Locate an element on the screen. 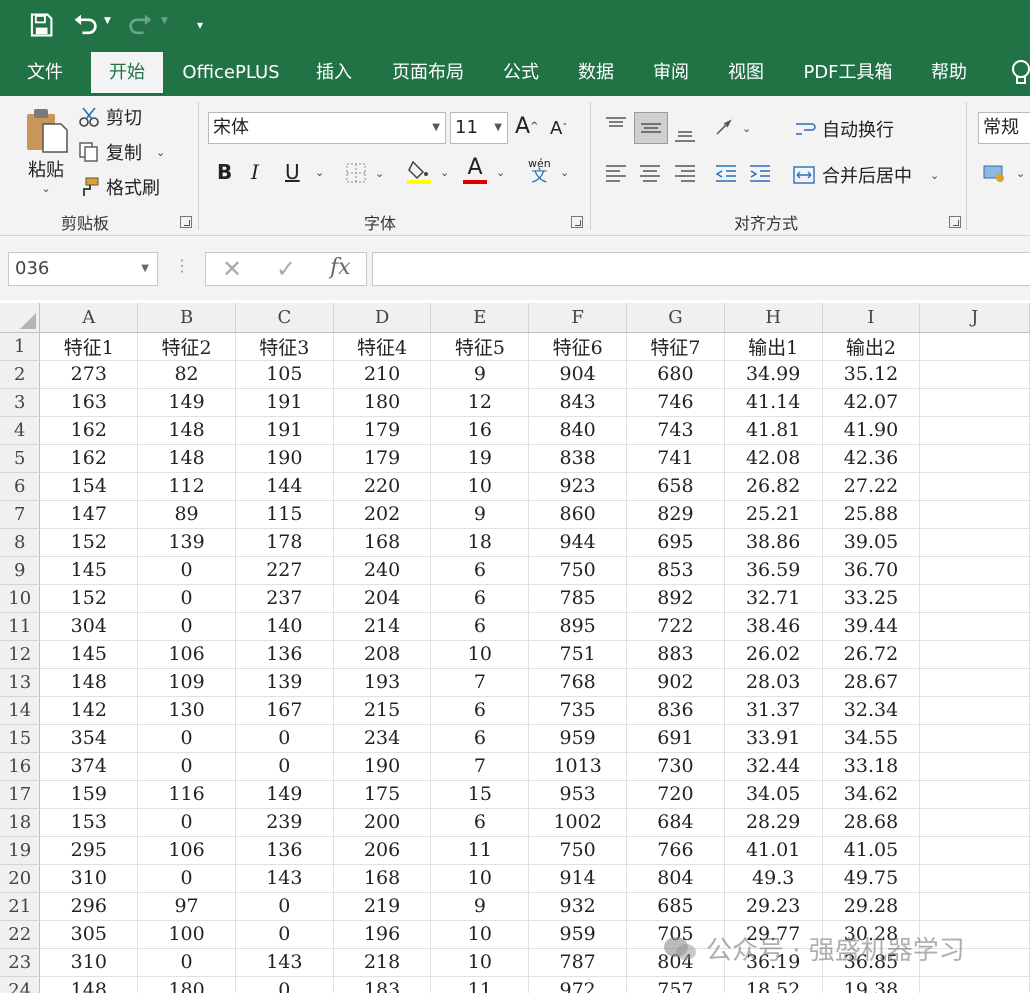 The width and height of the screenshot is (1030, 993). cell-c9: 227 is located at coordinates (284, 570).